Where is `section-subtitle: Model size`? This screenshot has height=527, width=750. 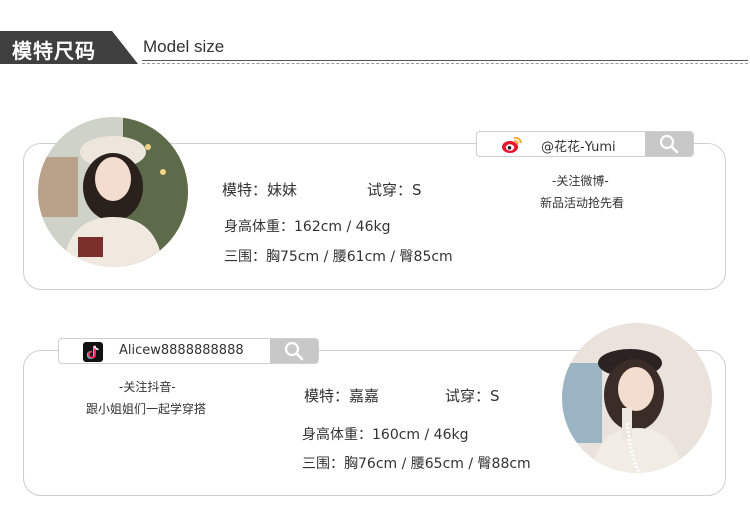 section-subtitle: Model size is located at coordinates (184, 46).